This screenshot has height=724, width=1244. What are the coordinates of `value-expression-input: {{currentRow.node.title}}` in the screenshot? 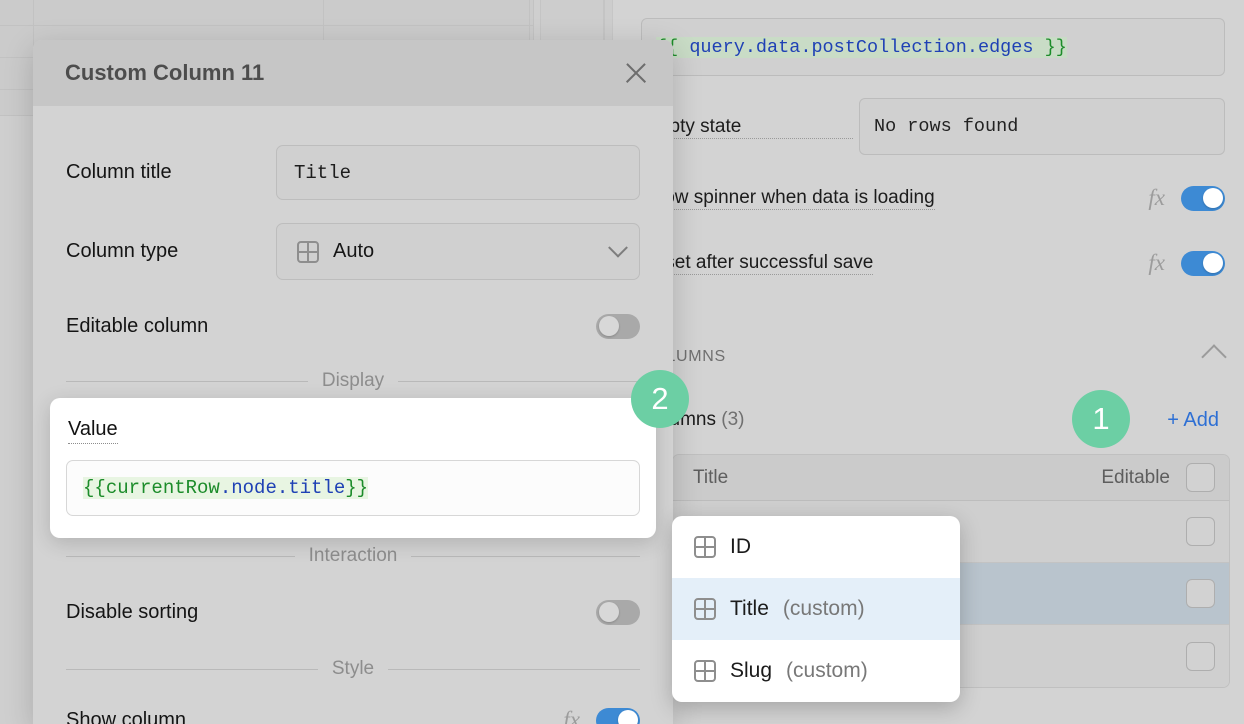 It's located at (353, 488).